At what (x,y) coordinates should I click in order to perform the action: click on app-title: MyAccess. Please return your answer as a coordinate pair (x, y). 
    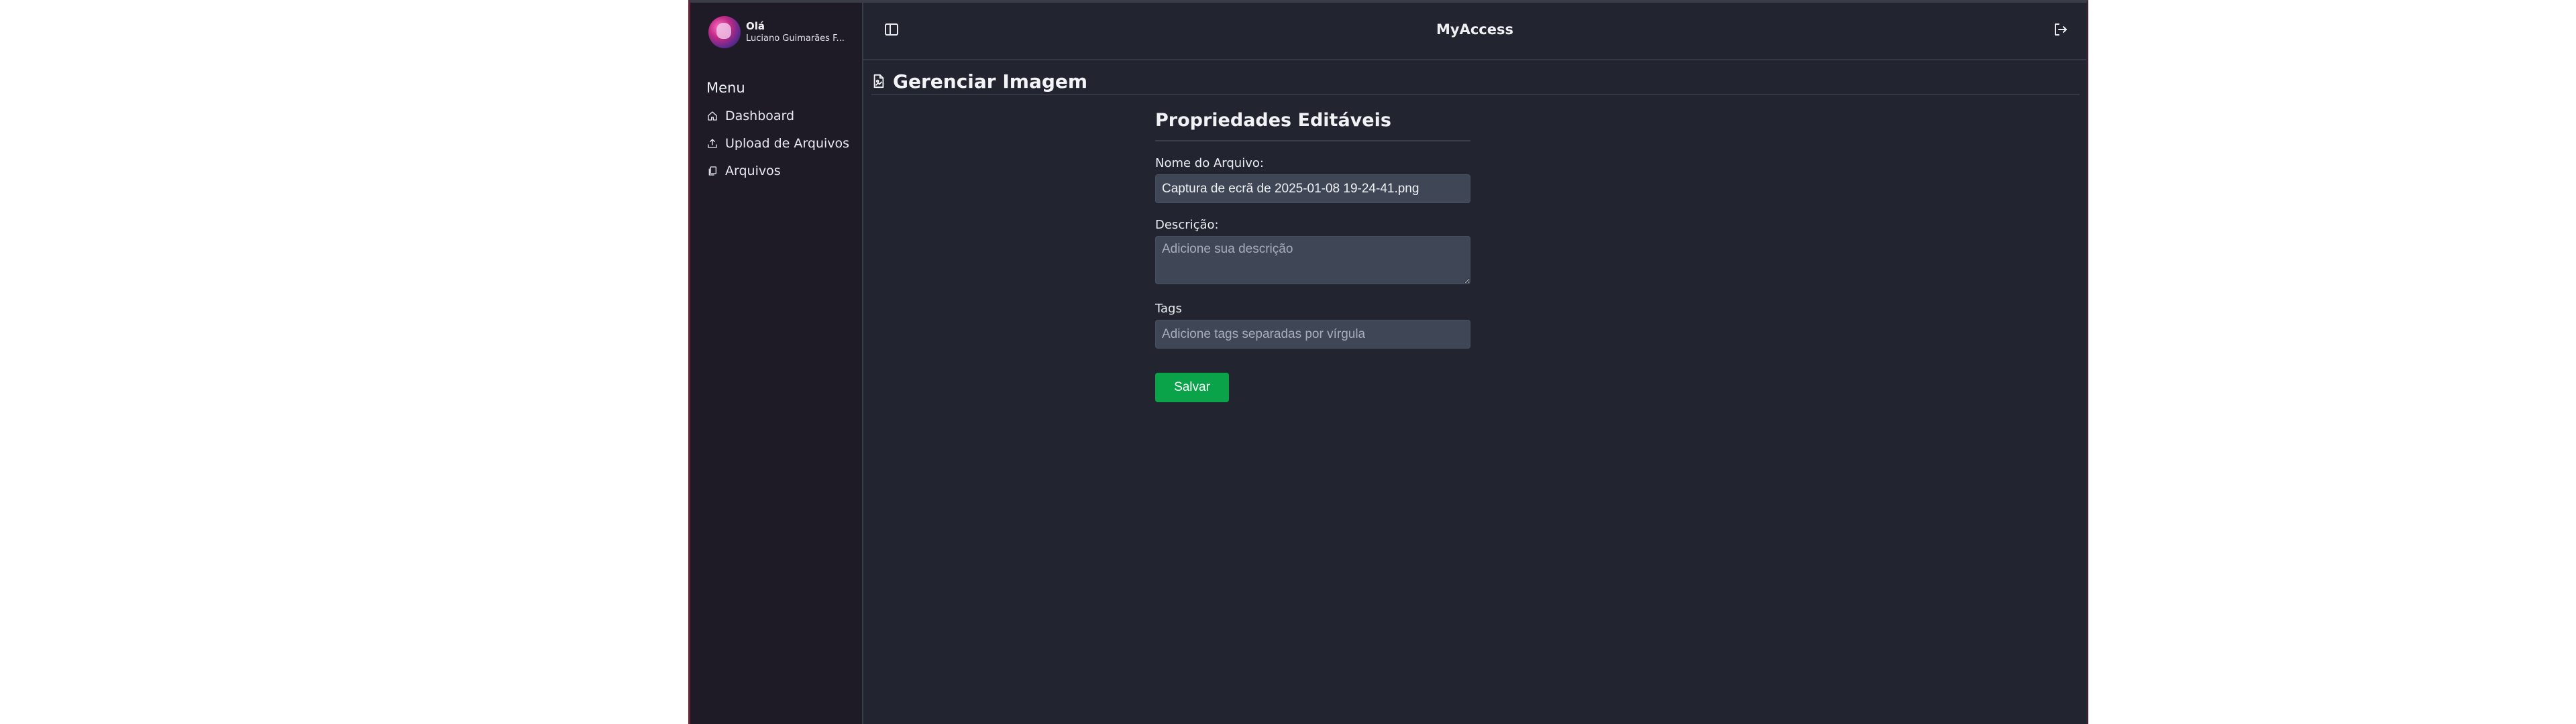
    Looking at the image, I should click on (1474, 29).